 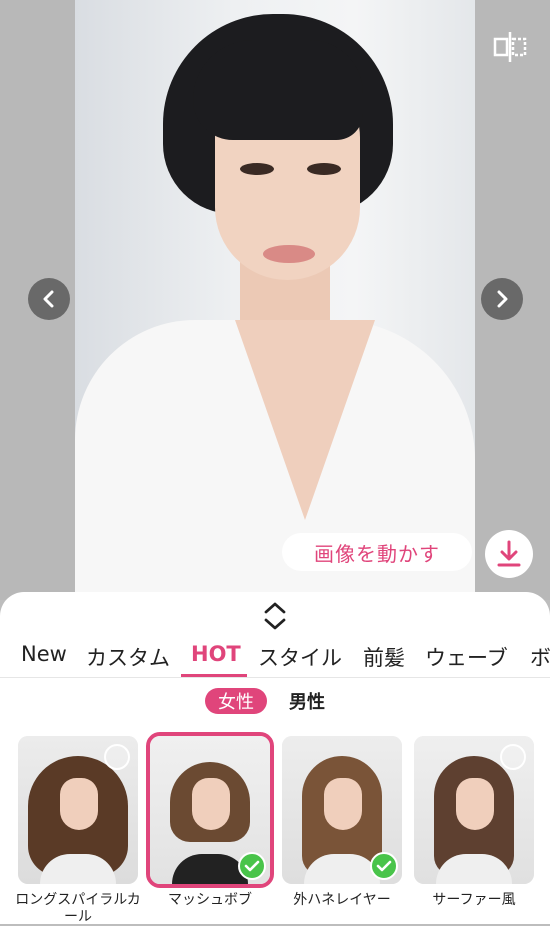 I want to click on chevron-left-icon, so click(x=48, y=299).